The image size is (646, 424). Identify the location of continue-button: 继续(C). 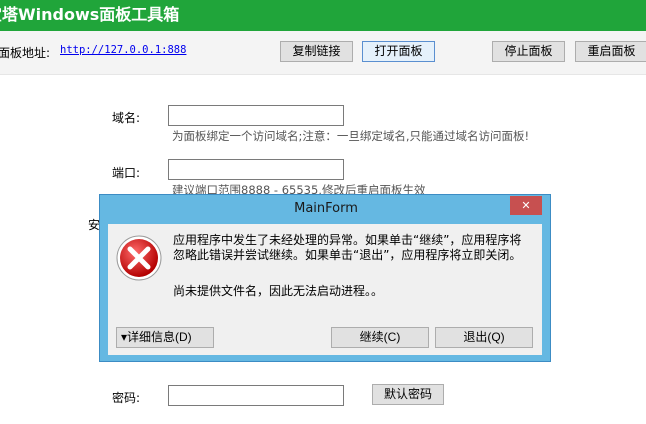
(380, 337).